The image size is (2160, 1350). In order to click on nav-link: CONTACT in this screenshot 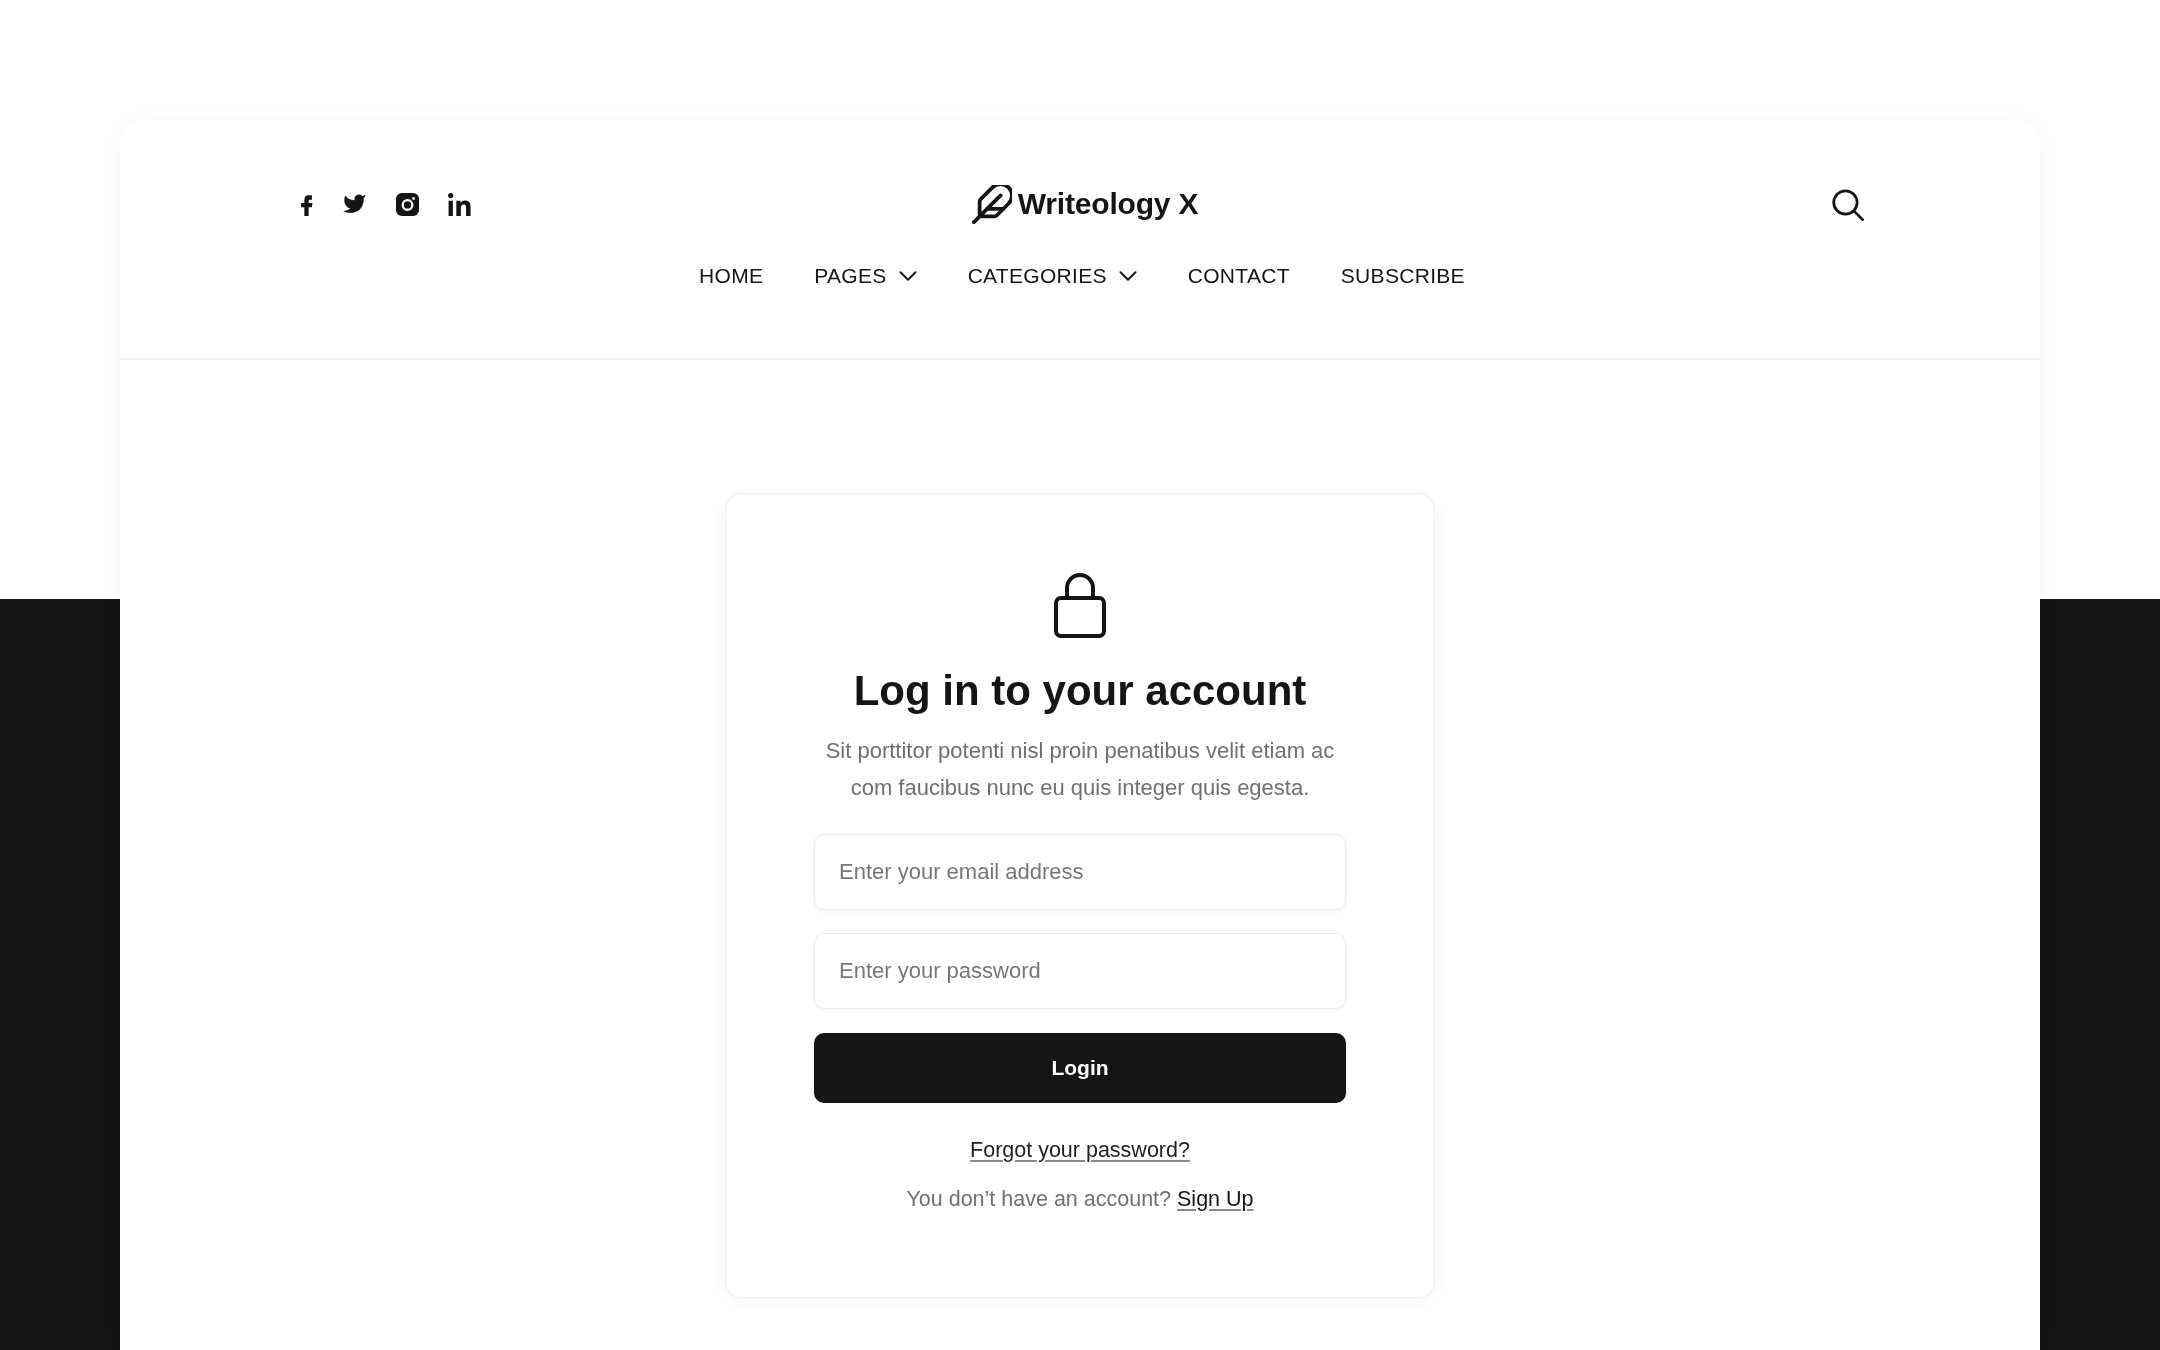, I will do `click(1238, 276)`.